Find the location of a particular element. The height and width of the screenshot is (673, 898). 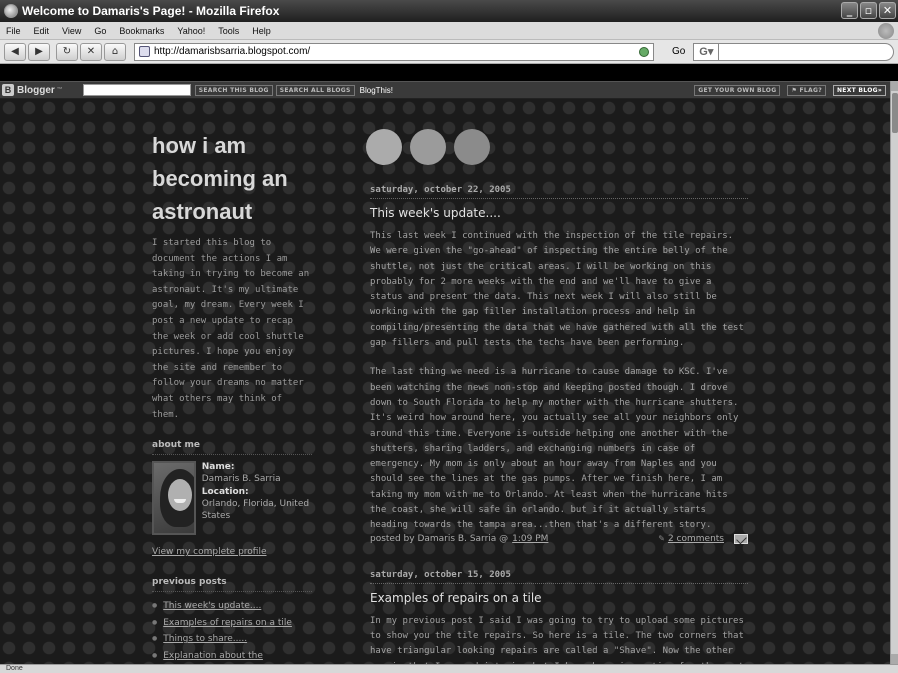

blogger-logo: B Blogger ™ is located at coordinates (32, 90).